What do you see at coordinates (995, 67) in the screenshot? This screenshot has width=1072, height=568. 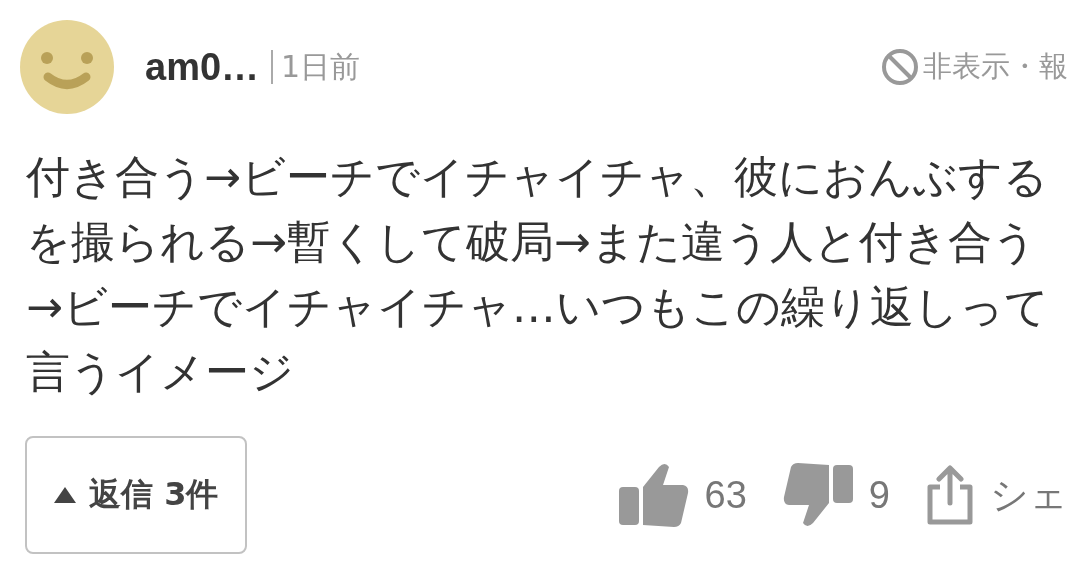 I see `hide-report-link: 非表示・報` at bounding box center [995, 67].